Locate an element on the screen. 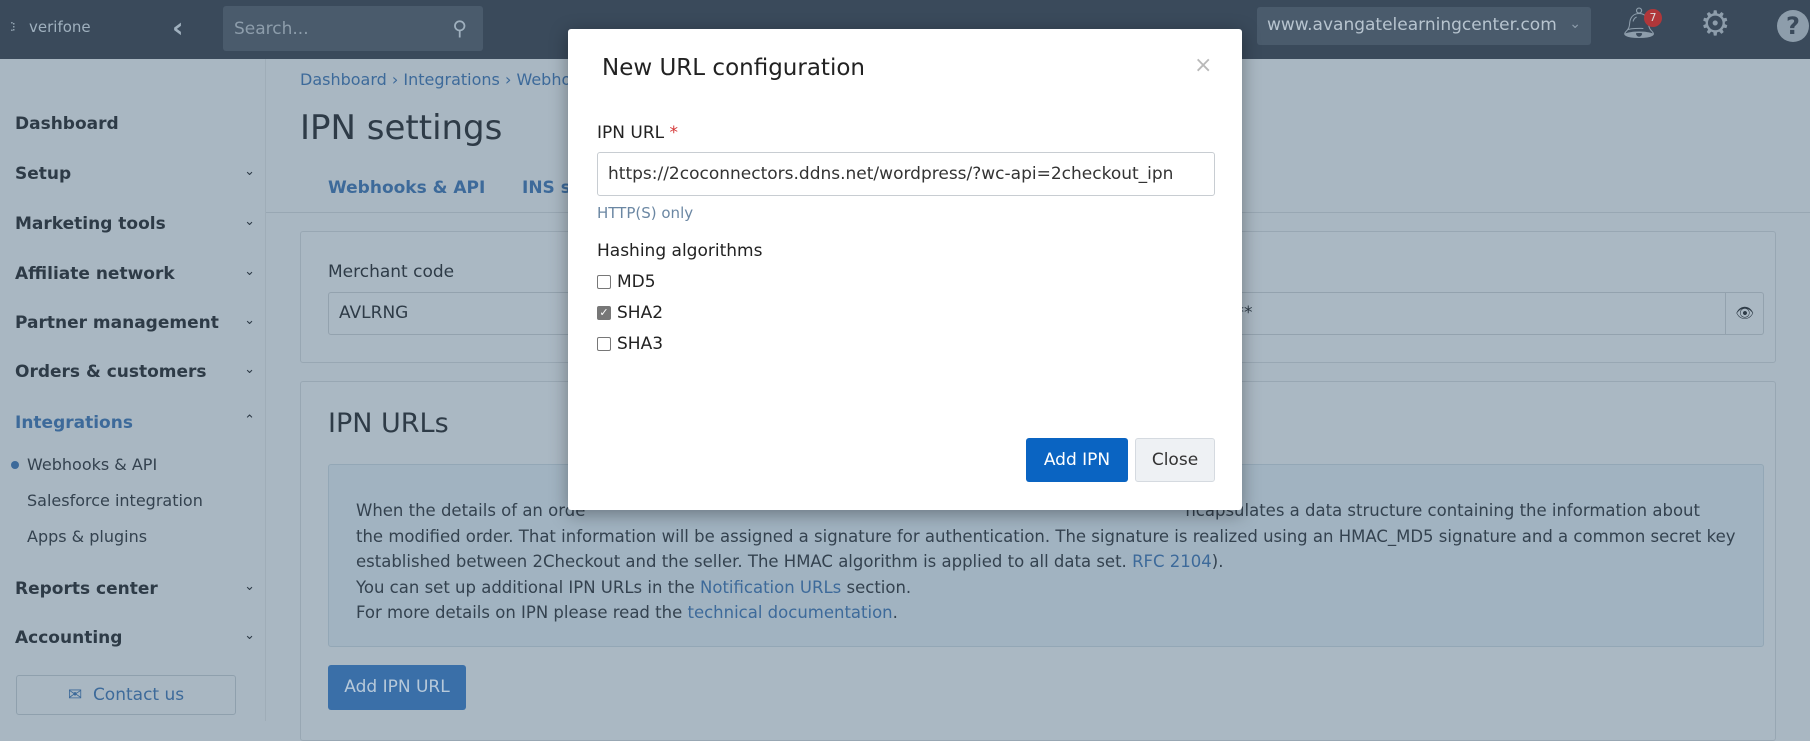 The height and width of the screenshot is (741, 1810). sidebar-subitem-salesforce: Salesforce integration is located at coordinates (115, 500).